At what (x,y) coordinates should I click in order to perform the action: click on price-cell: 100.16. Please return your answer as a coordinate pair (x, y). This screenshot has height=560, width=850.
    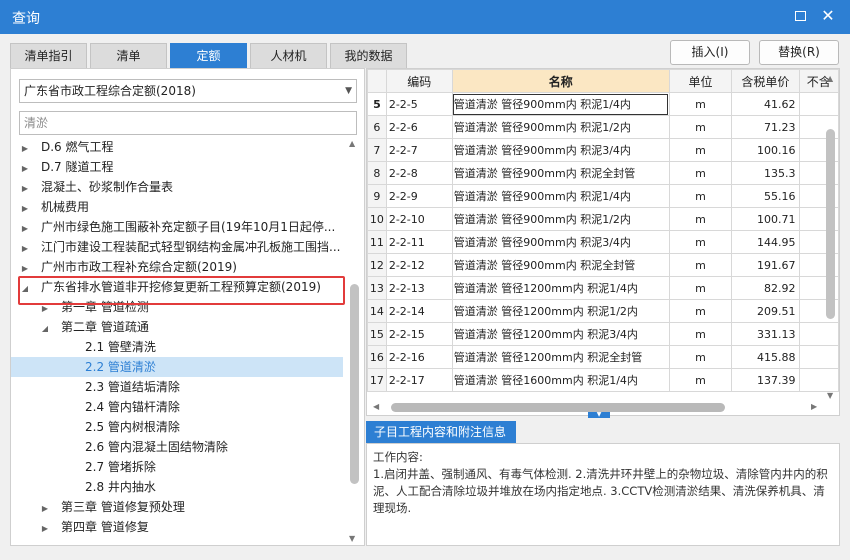
    Looking at the image, I should click on (765, 150).